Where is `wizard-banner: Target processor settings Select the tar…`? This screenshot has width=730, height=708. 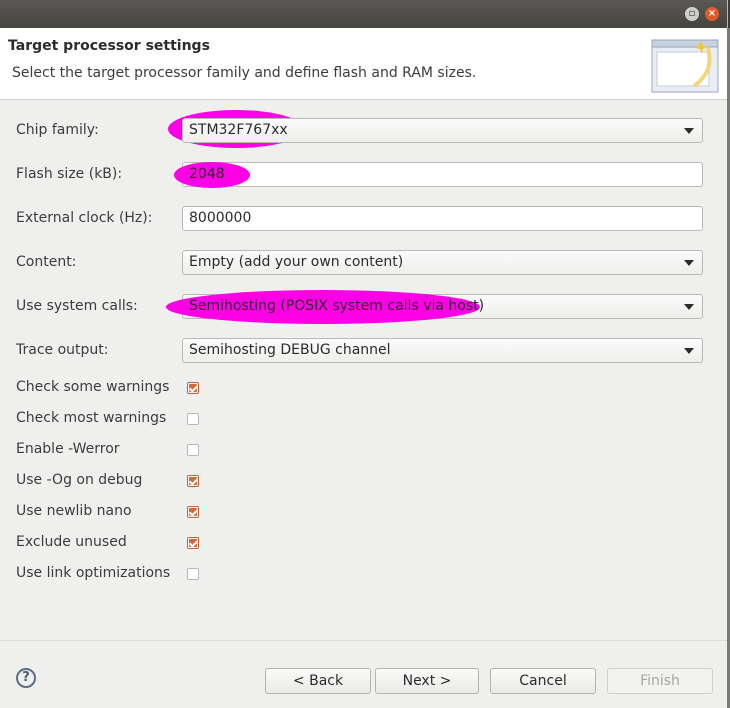 wizard-banner: Target processor settings Select the tar… is located at coordinates (363, 64).